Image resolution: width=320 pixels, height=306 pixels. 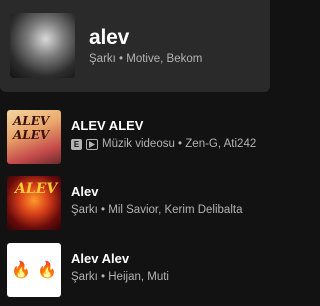 What do you see at coordinates (31, 128) in the screenshot?
I see `artwork-lettering: ALEV ALEV` at bounding box center [31, 128].